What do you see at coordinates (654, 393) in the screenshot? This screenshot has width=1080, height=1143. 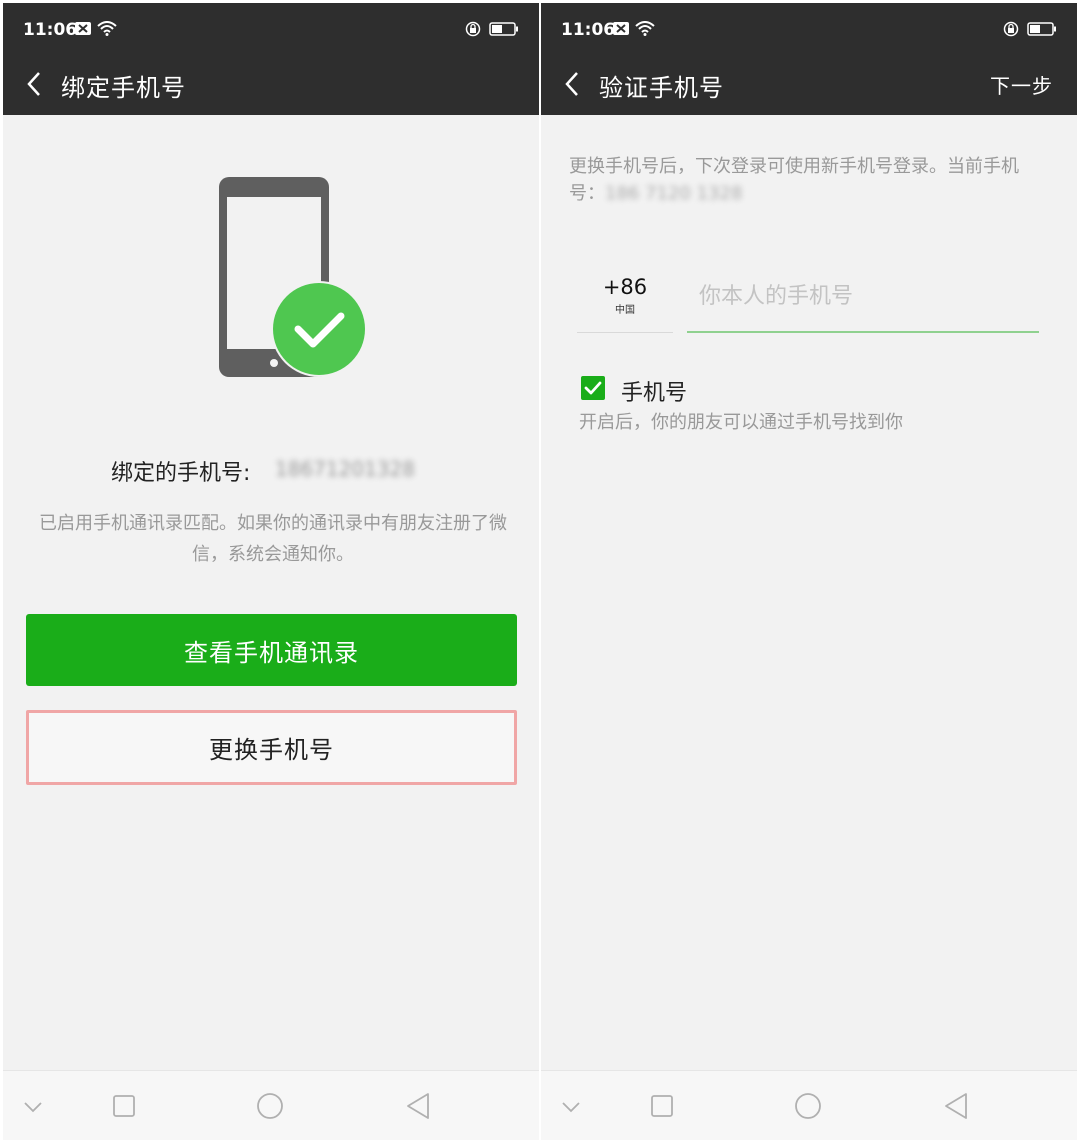 I see `checkbox-label: 手机号` at bounding box center [654, 393].